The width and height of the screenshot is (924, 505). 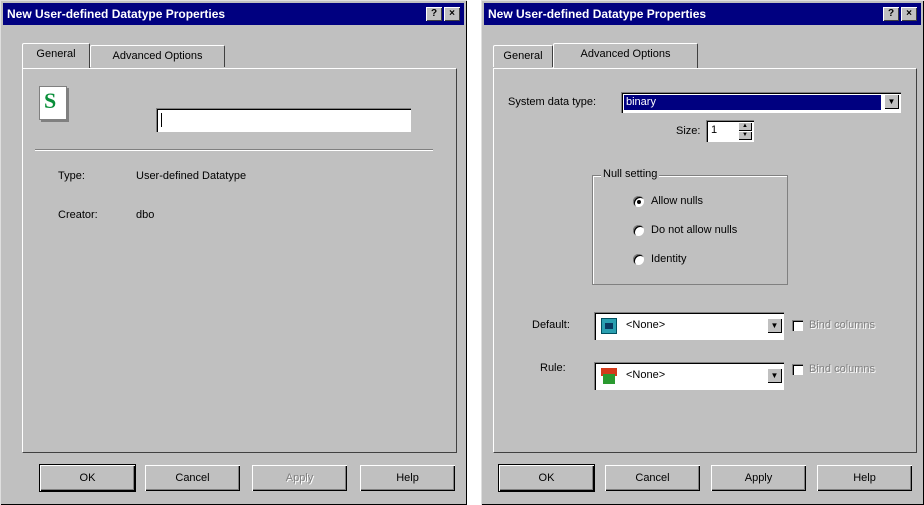 I want to click on rule-bind-label: Bind columns, so click(x=842, y=369).